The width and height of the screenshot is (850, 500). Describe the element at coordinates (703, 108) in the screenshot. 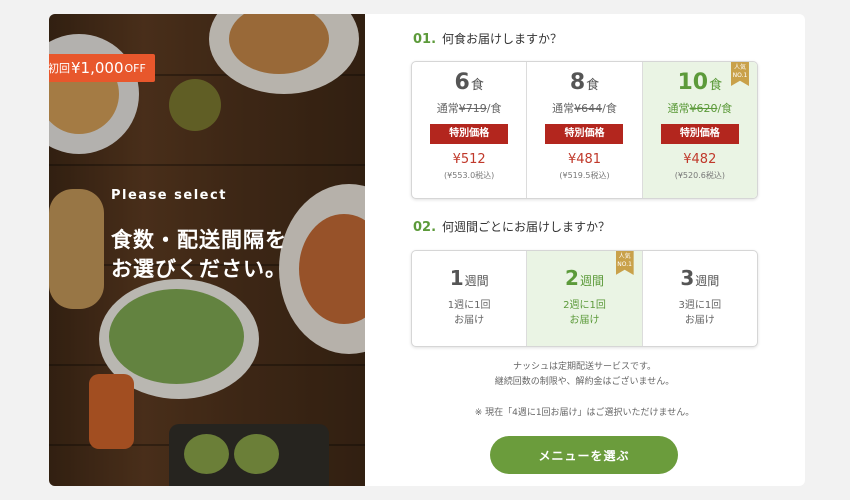

I see `regular-price: ¥620` at that location.